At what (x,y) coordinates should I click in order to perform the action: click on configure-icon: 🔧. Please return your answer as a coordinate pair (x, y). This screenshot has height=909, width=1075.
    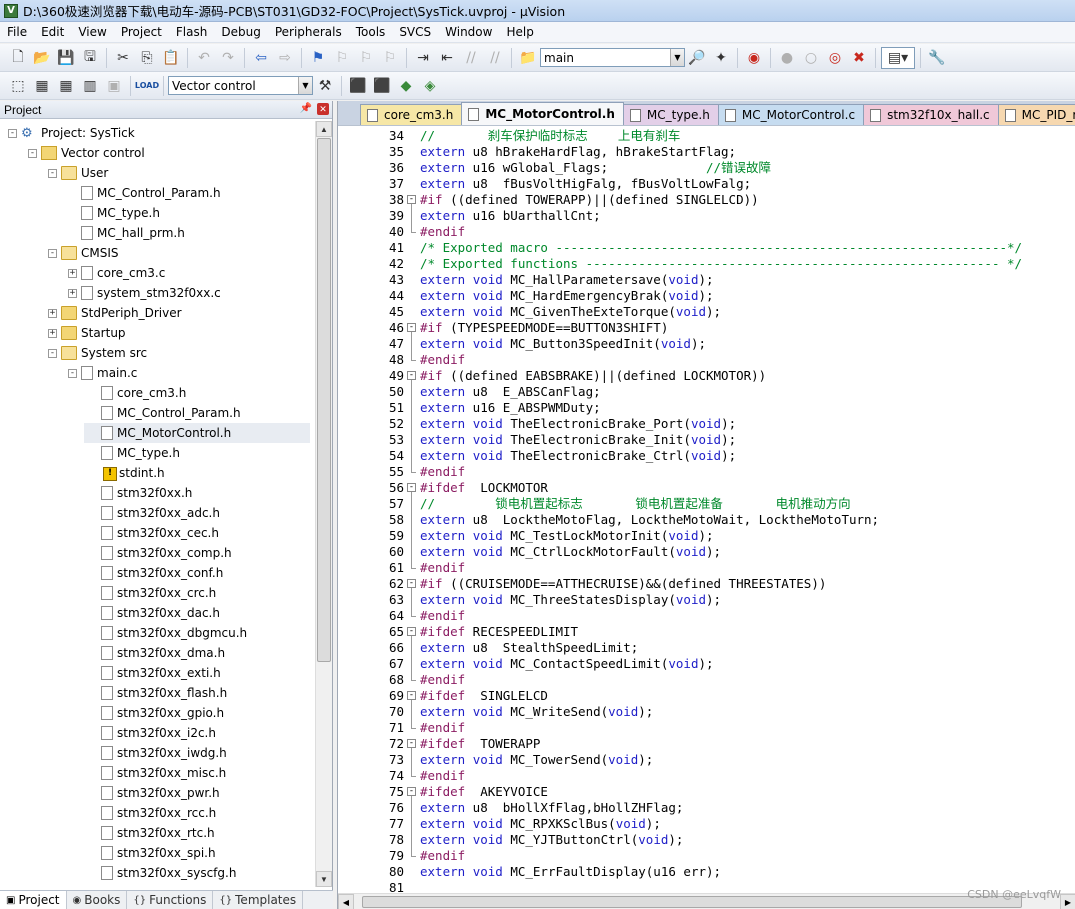
    Looking at the image, I should click on (937, 58).